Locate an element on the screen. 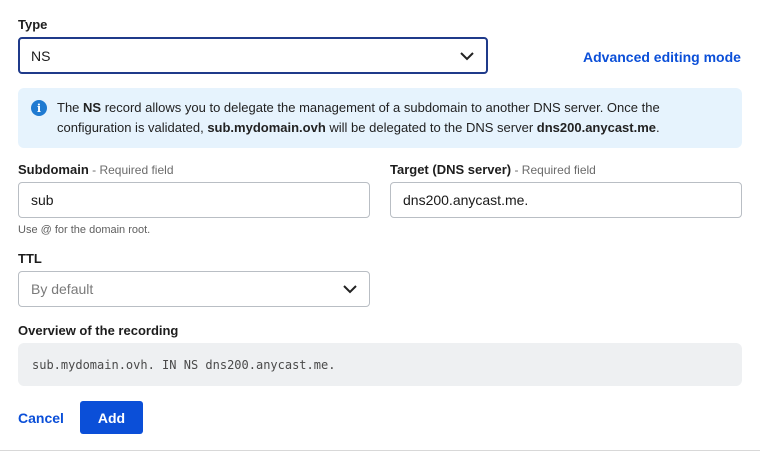  info-text-part: The is located at coordinates (70, 107).